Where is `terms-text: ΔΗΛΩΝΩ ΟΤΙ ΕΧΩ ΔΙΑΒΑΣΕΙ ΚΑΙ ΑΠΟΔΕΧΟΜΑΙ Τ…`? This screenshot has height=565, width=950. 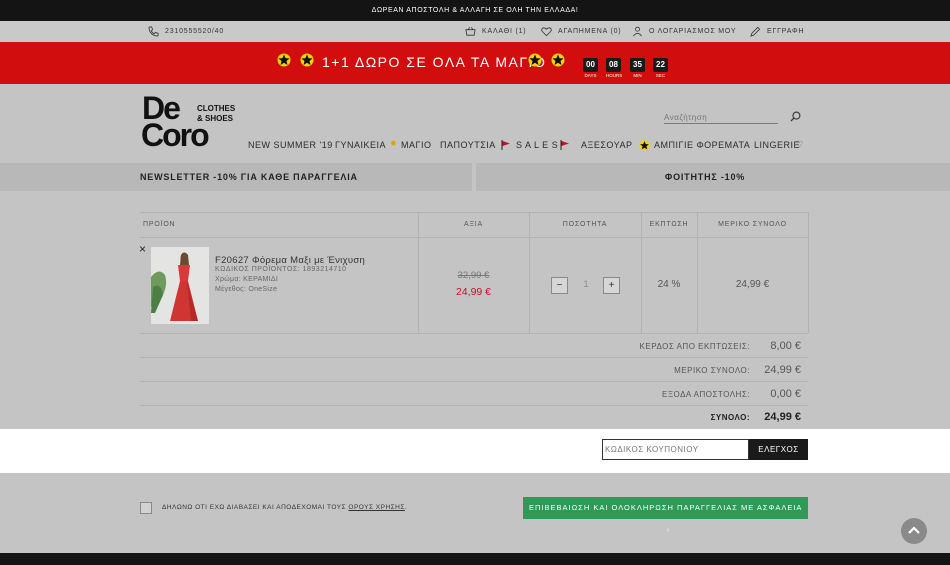
terms-text: ΔΗΛΩΝΩ ΟΤΙ ΕΧΩ ΔΙΑΒΑΣΕΙ ΚΑΙ ΑΠΟΔΕΧΟΜΑΙ Τ… is located at coordinates (284, 507).